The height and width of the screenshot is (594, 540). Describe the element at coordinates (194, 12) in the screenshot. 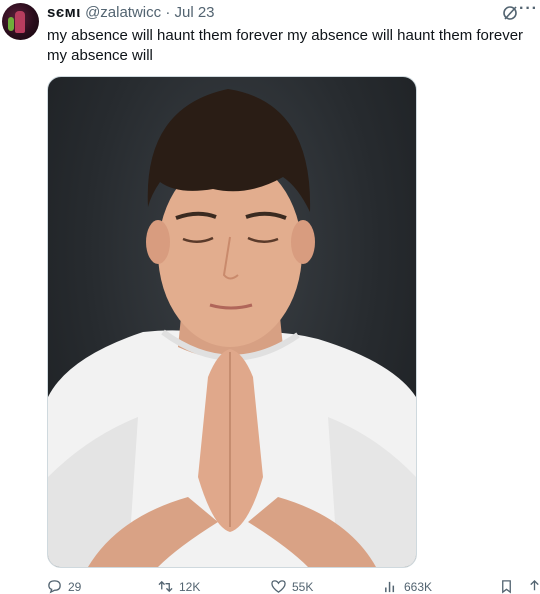

I see `tweet-date: Jul 23` at that location.